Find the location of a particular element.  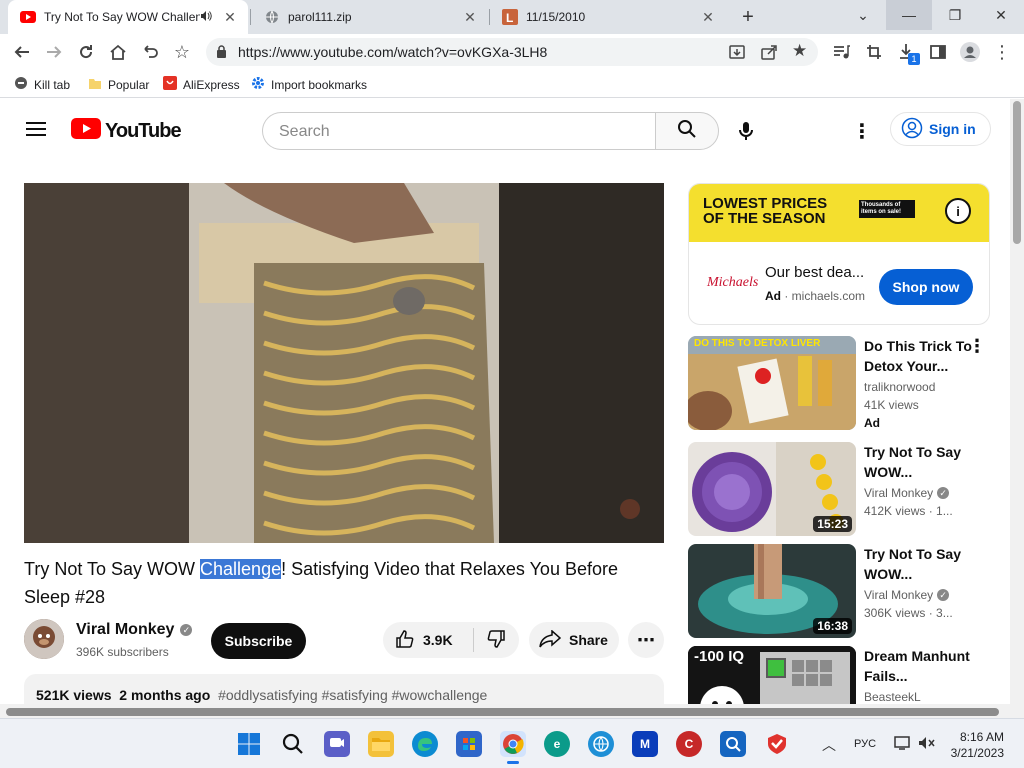

more-options-icon: ⋮ is located at coordinates (977, 346).